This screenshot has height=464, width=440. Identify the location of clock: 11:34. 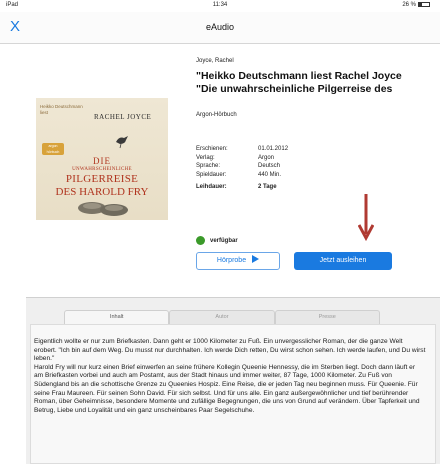
(220, 5).